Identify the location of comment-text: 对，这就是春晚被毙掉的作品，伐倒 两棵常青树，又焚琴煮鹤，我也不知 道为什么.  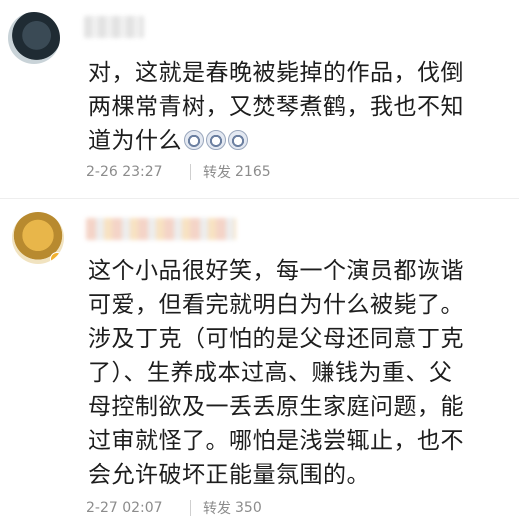
(276, 107).